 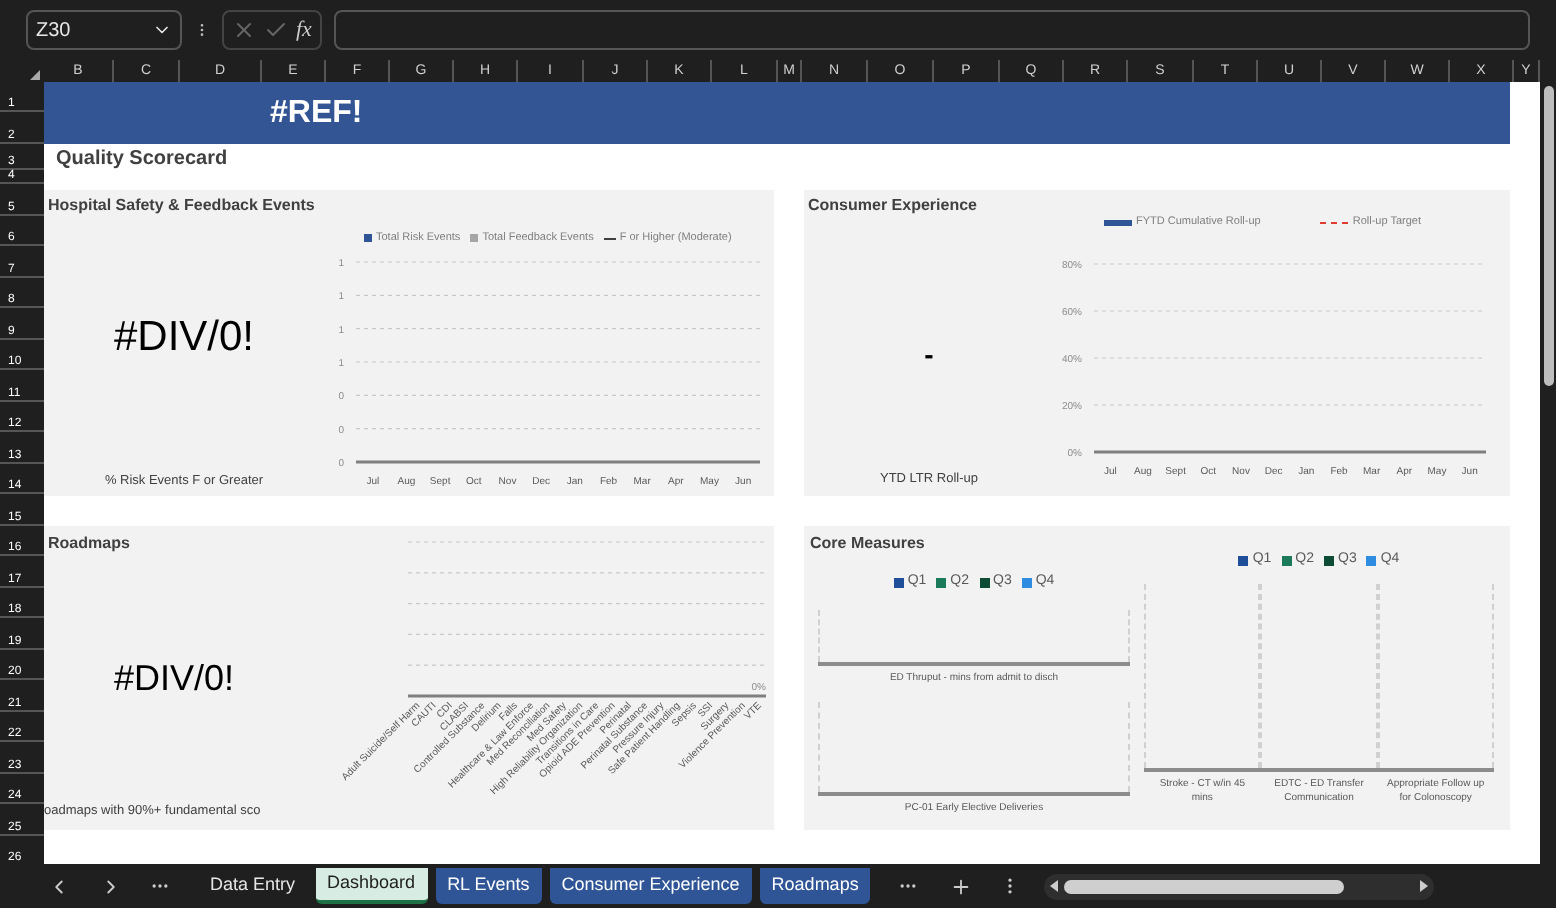 What do you see at coordinates (89, 544) in the screenshot?
I see `card-title: Roadmaps` at bounding box center [89, 544].